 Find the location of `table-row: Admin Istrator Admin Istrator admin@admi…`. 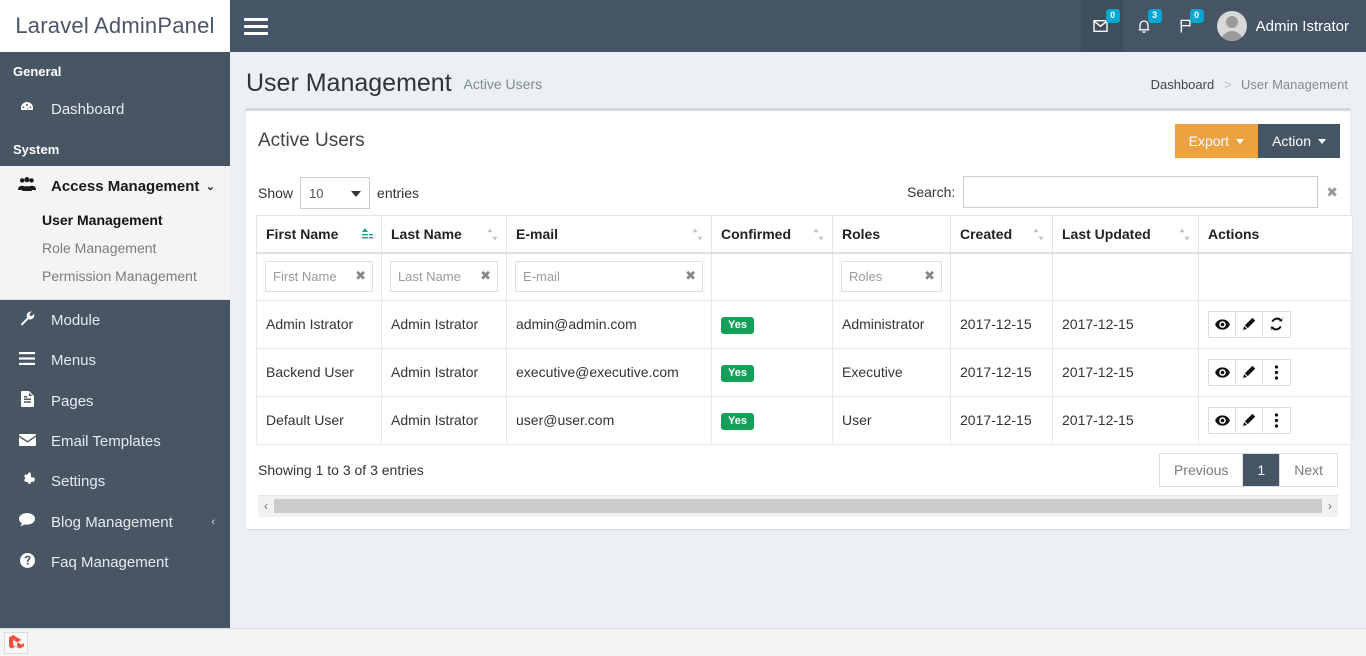

table-row: Admin Istrator Admin Istrator admin@admi… is located at coordinates (804, 324).